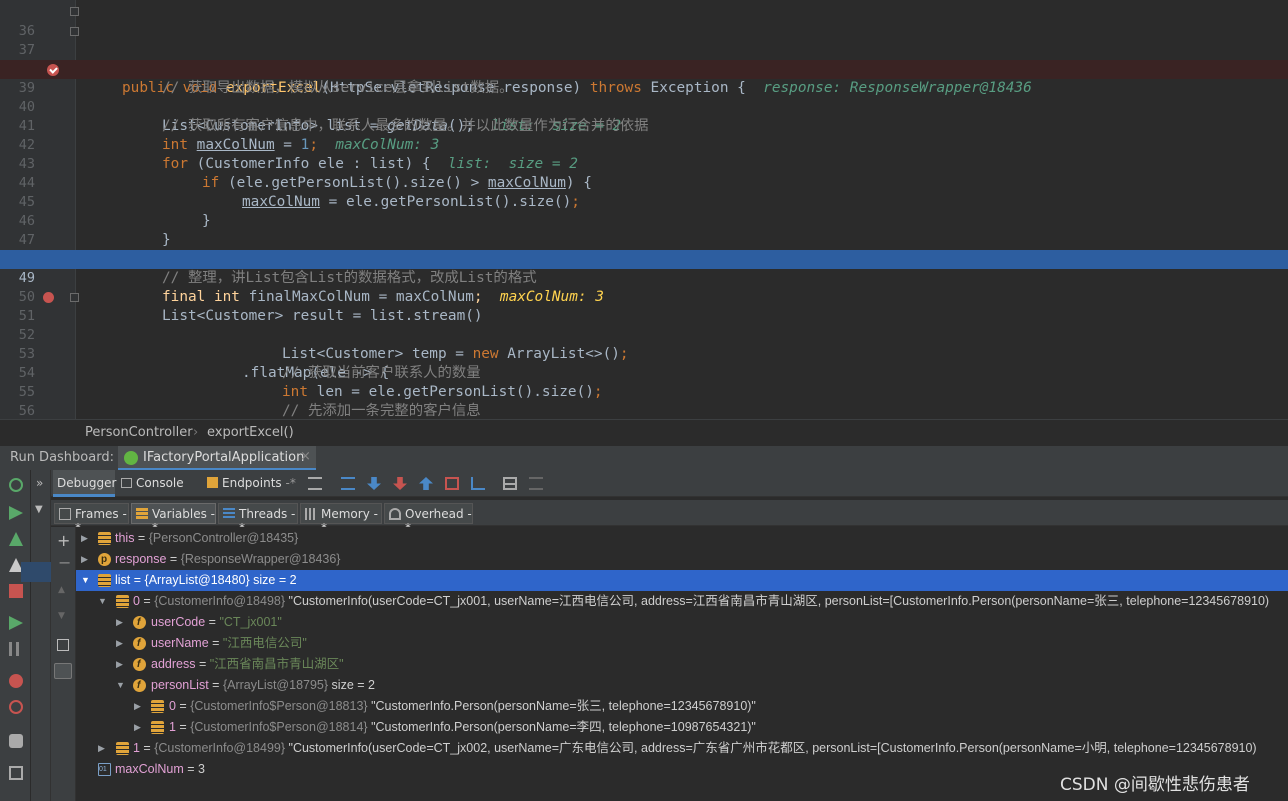 The height and width of the screenshot is (801, 1288). I want to click on add-watch-icon: +, so click(63, 540).